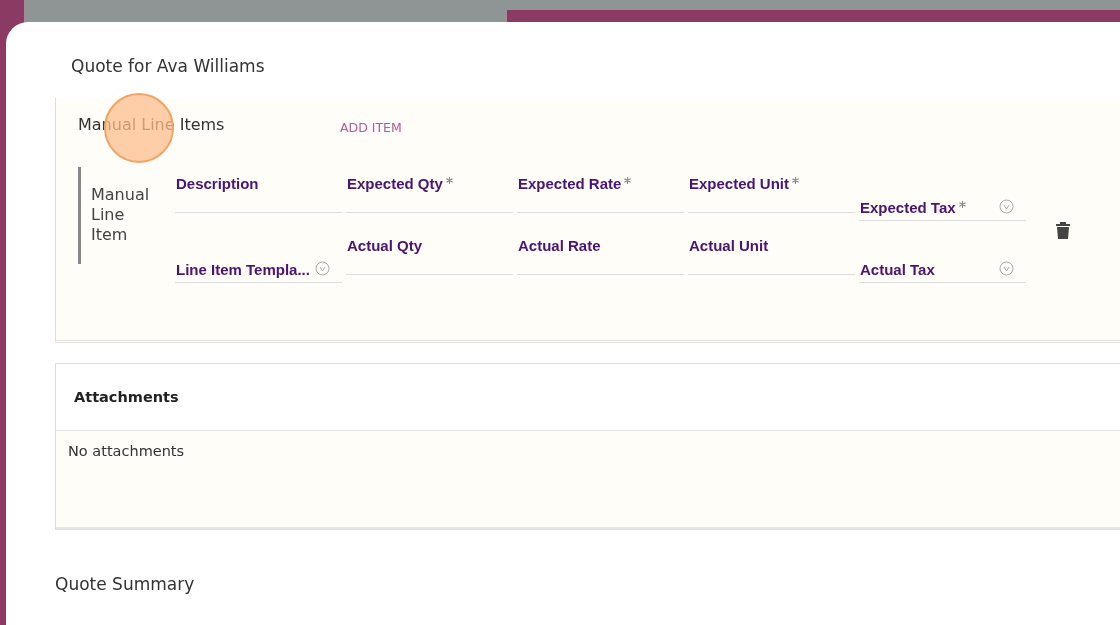 Image resolution: width=1120 pixels, height=625 pixels. What do you see at coordinates (600, 194) in the screenshot?
I see `input-field: Expected Rate` at bounding box center [600, 194].